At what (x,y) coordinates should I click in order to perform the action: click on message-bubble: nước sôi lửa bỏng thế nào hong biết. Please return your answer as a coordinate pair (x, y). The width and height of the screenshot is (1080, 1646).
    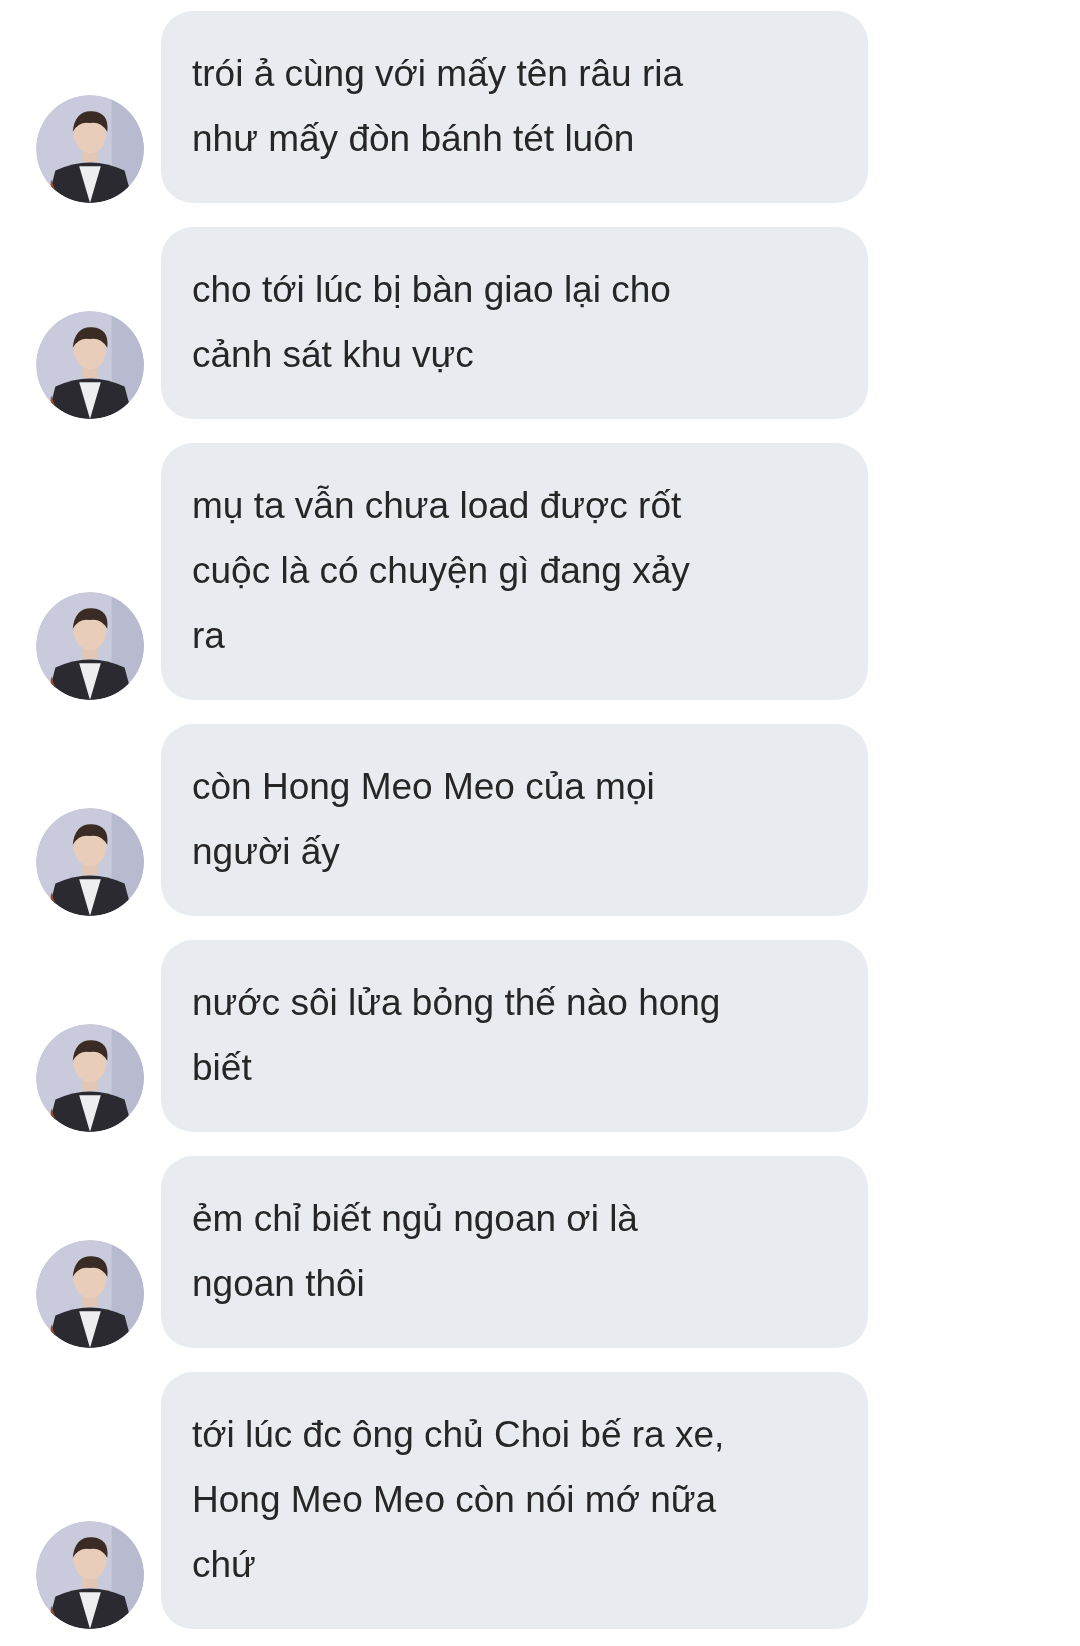
    Looking at the image, I should click on (514, 1036).